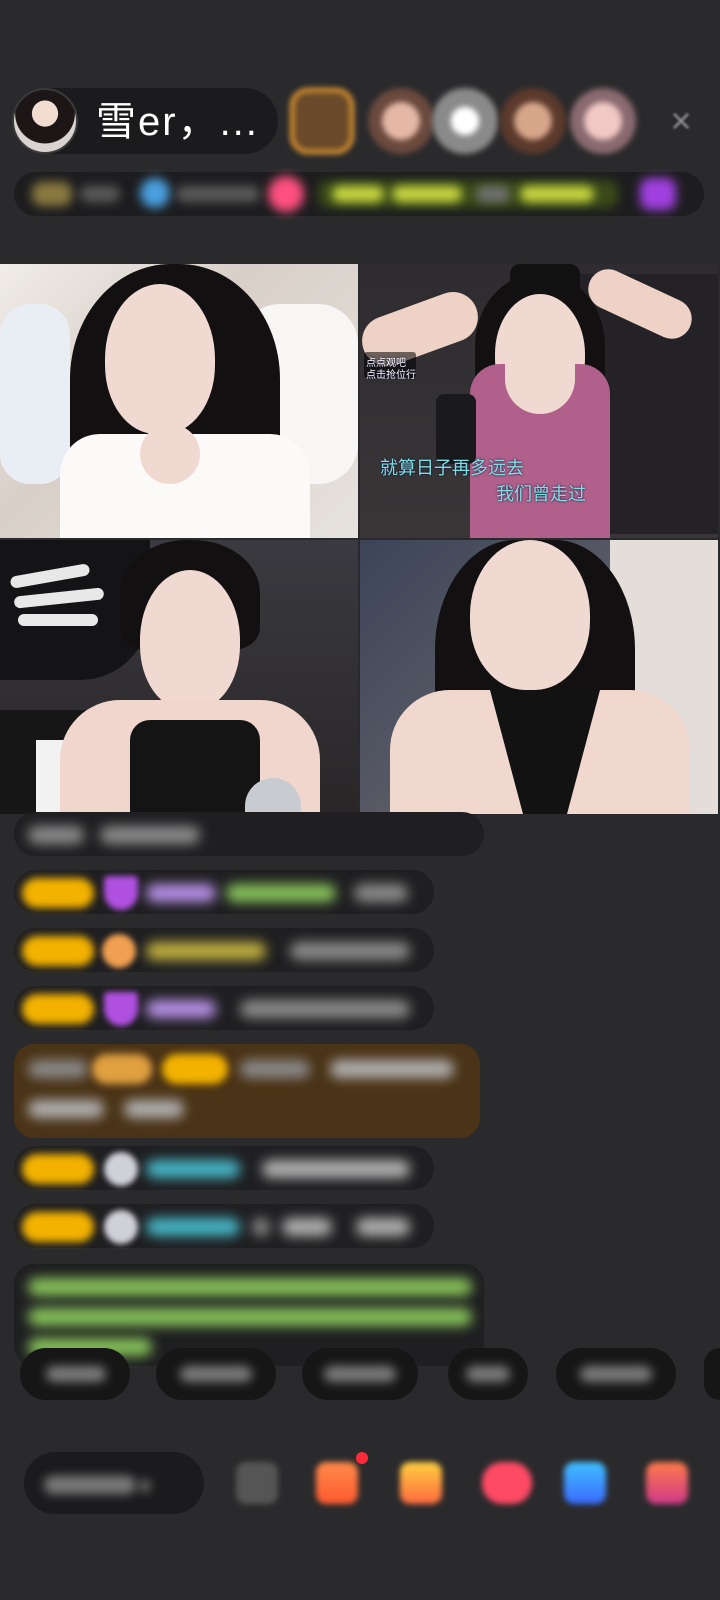 The width and height of the screenshot is (720, 1600). I want to click on microphone-icon, so click(35, 394).